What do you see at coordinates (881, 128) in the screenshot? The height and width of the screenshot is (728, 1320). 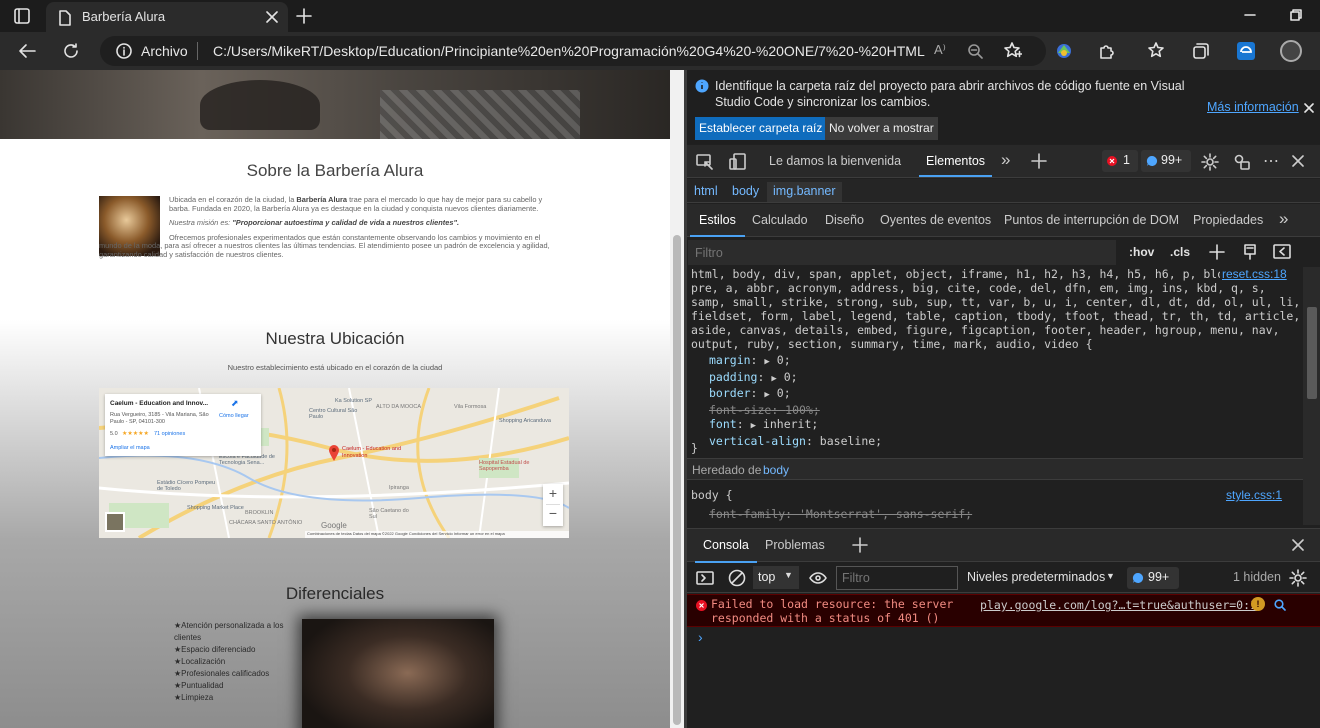 I see `dont-show-again-button: No volver a mostrar` at bounding box center [881, 128].